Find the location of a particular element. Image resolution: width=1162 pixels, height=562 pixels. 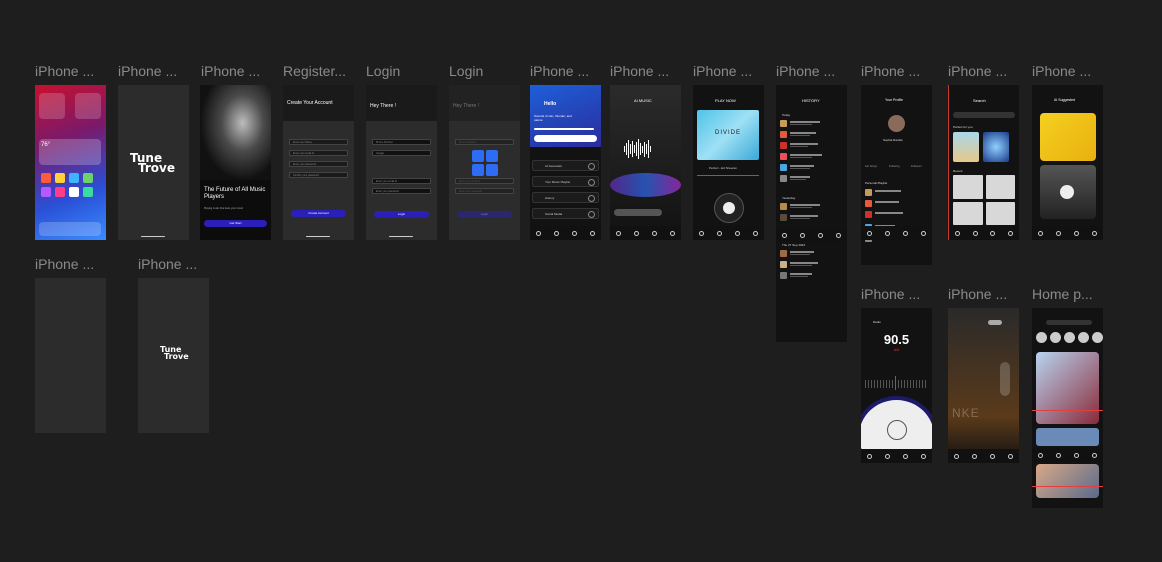

greeting: Hello is located at coordinates (550, 104).